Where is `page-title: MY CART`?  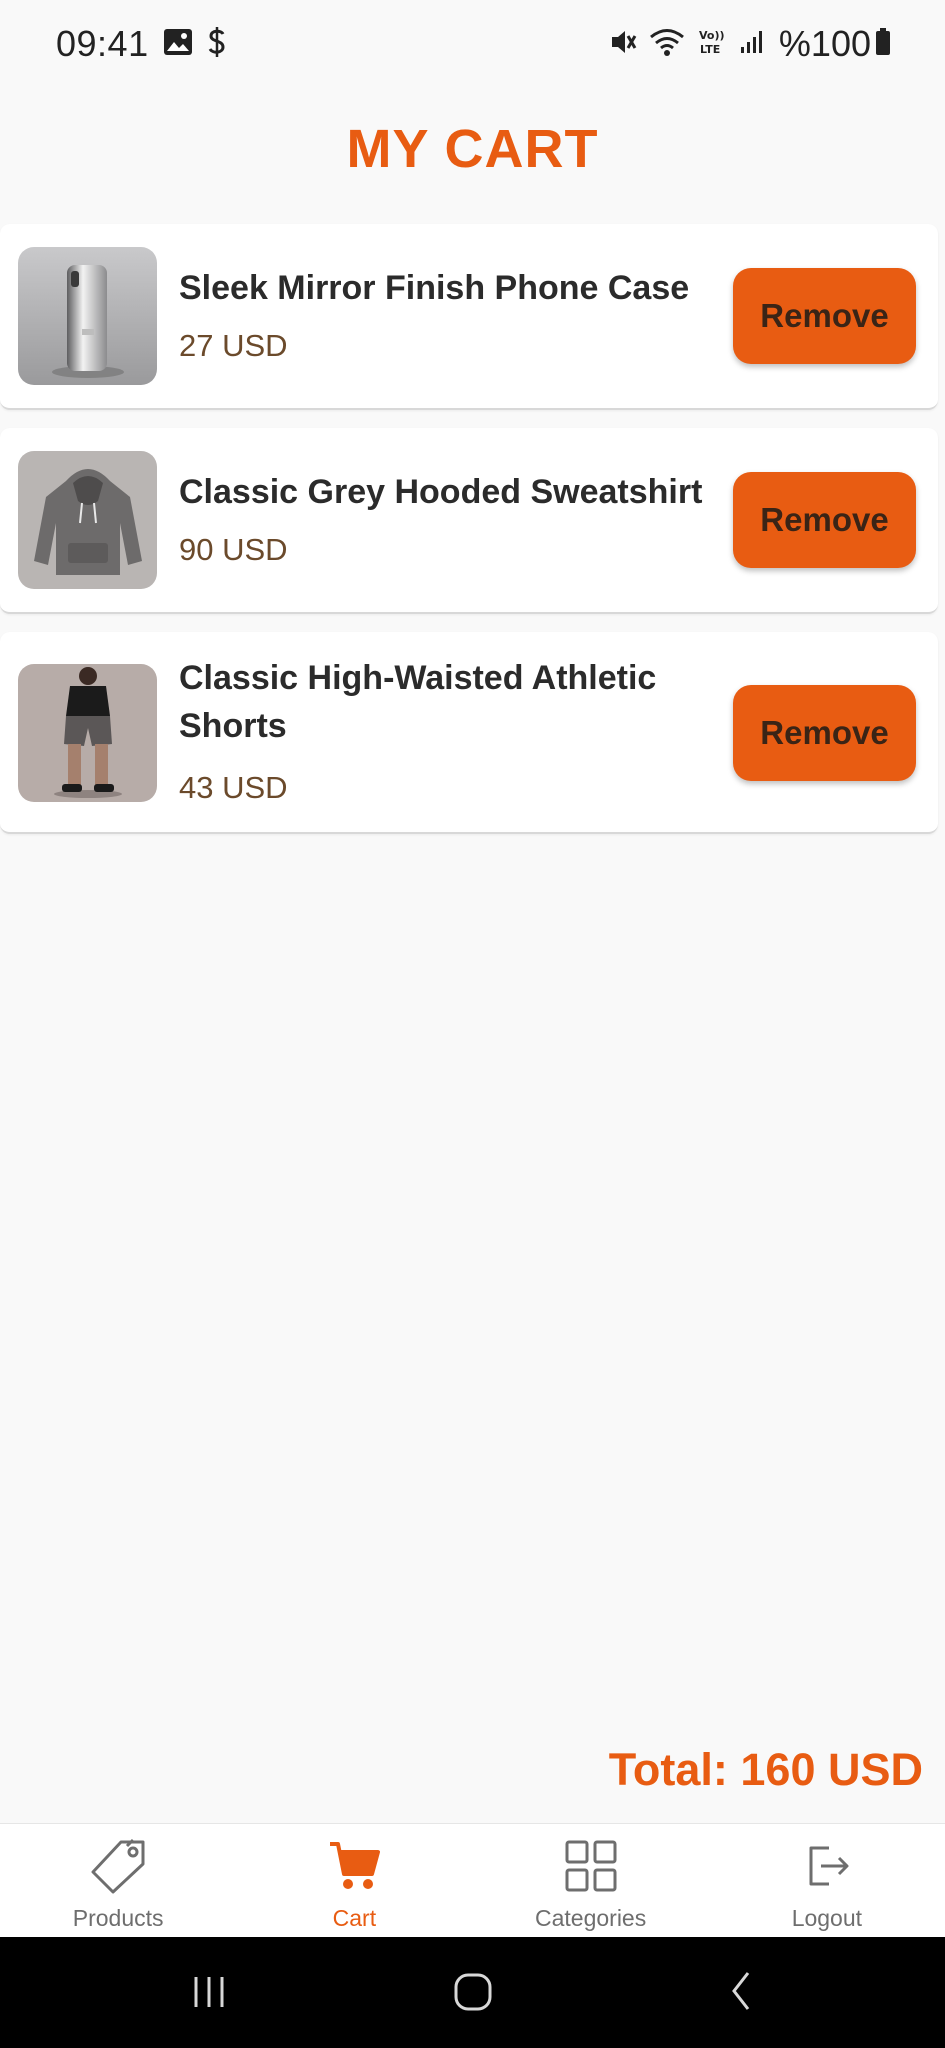
page-title: MY CART is located at coordinates (472, 149).